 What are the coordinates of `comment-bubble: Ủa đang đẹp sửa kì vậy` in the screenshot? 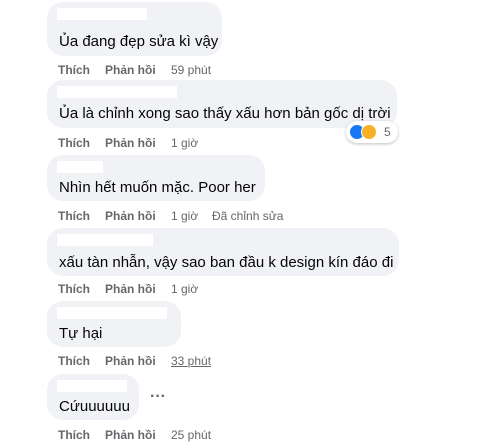 It's located at (134, 29).